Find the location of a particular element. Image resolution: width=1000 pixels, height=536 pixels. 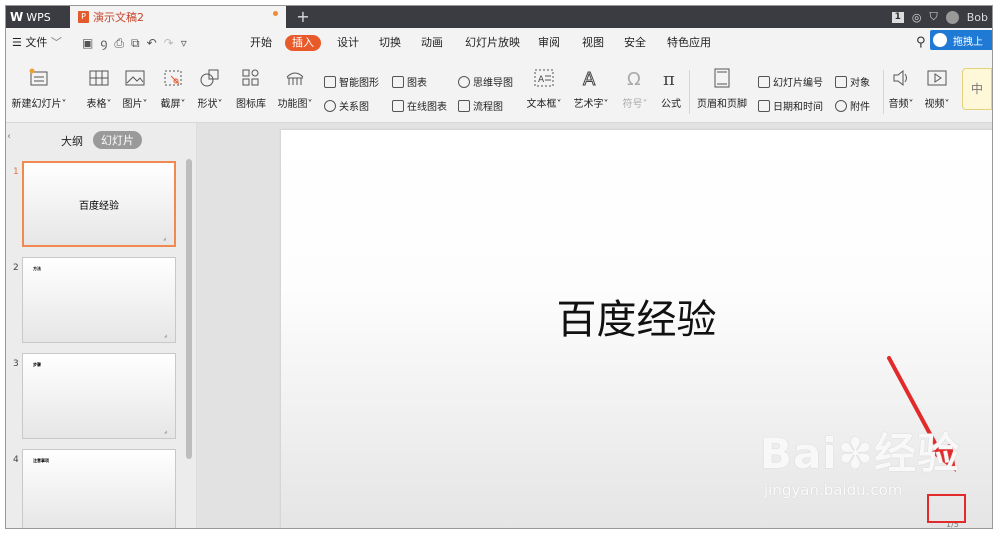

slide-number: 3 is located at coordinates (16, 364).